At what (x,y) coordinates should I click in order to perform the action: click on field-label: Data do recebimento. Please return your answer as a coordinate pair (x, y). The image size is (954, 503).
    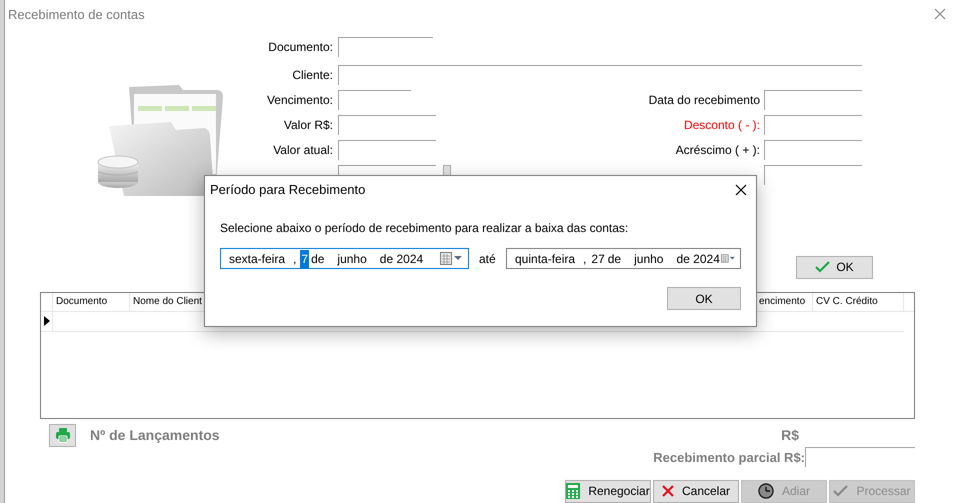
    Looking at the image, I should click on (704, 100).